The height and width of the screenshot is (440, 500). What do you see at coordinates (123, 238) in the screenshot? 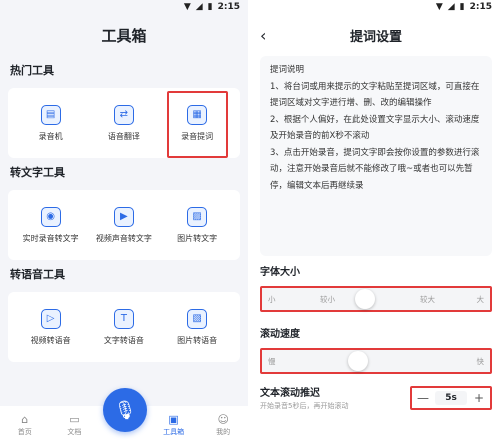
I see `tool-label: 视频声音转文字` at bounding box center [123, 238].